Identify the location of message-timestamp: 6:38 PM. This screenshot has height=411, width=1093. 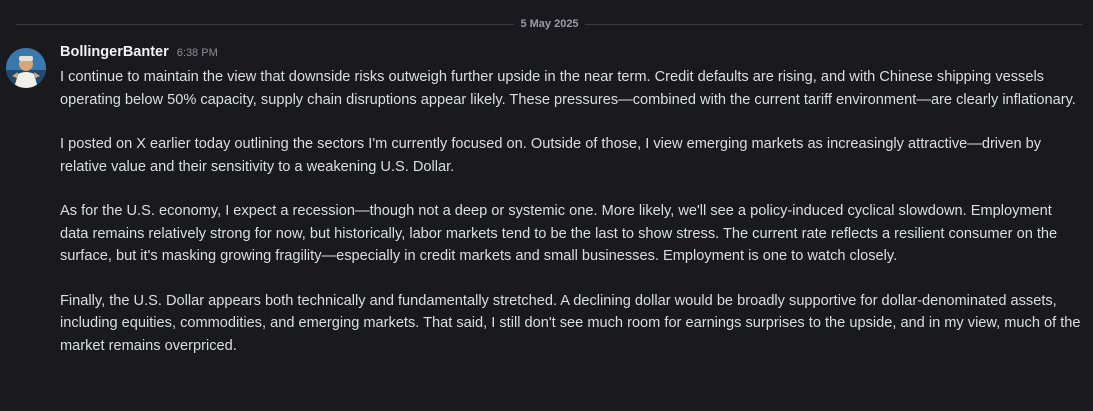
(197, 53).